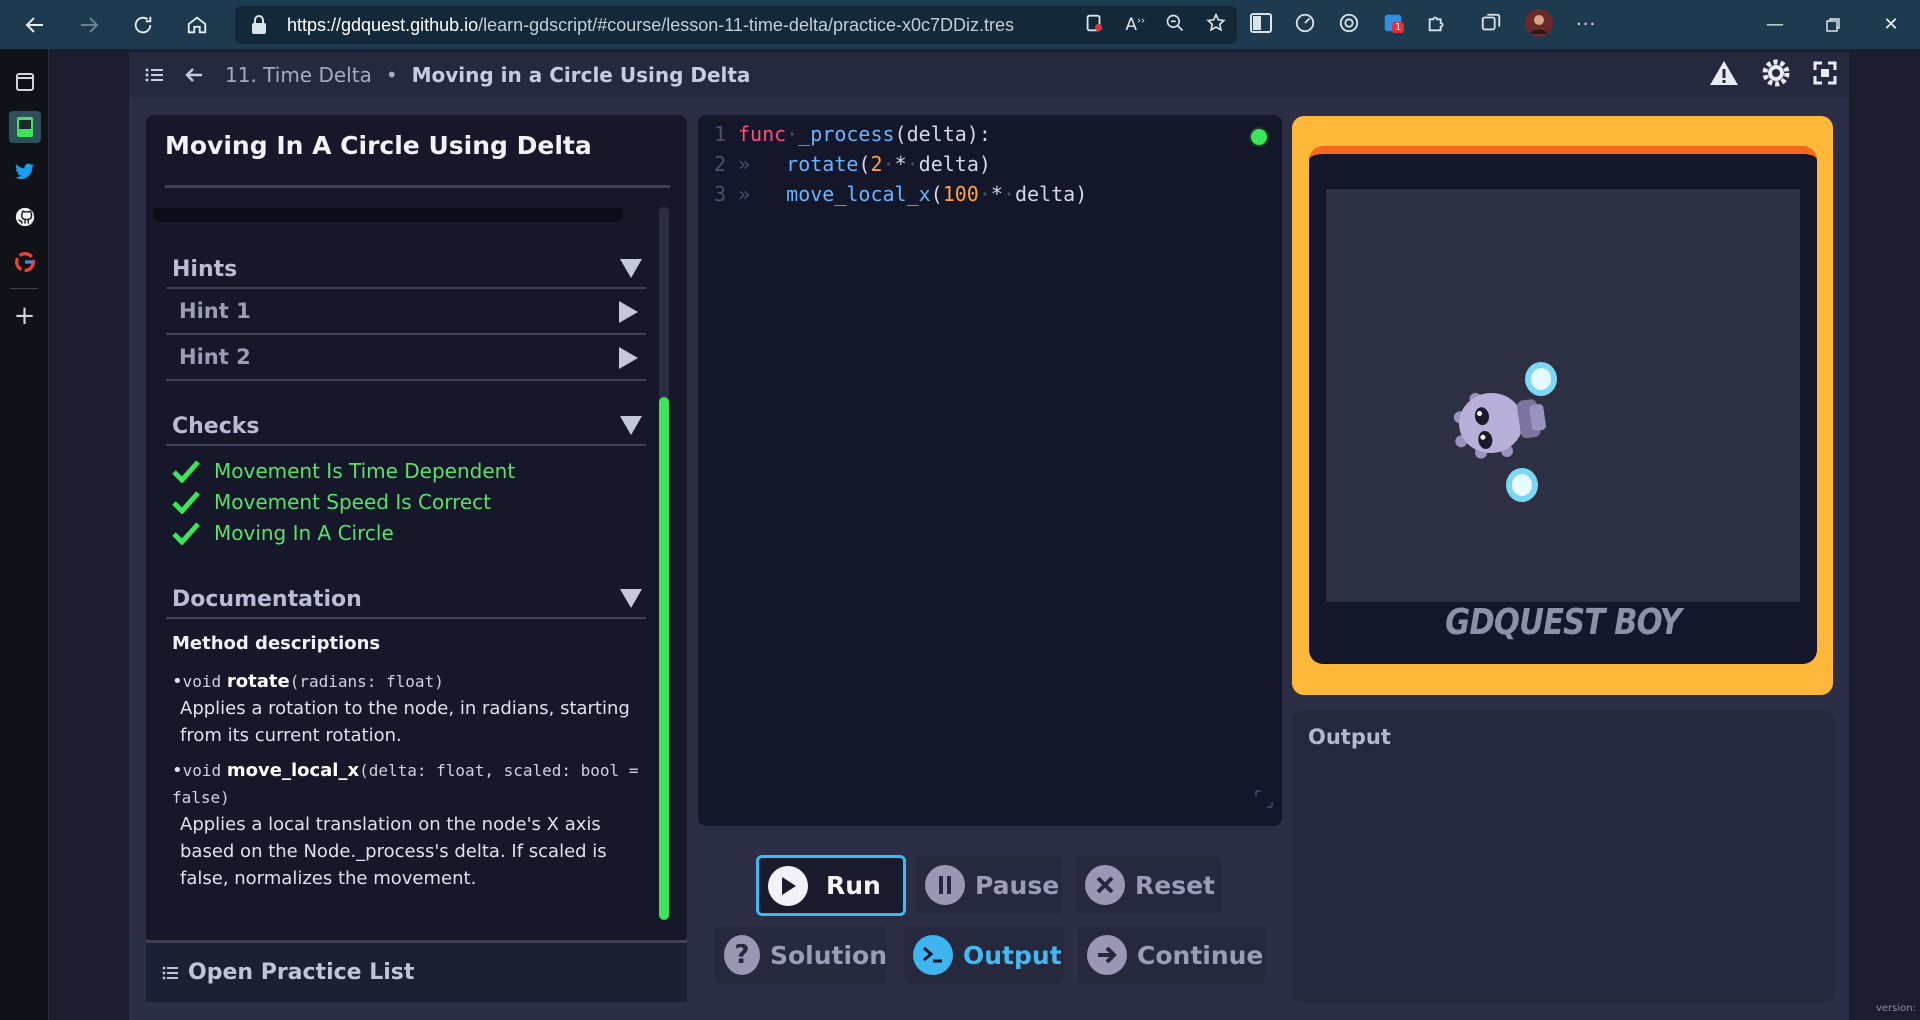 This screenshot has width=1920, height=1020. Describe the element at coordinates (945, 885) in the screenshot. I see `pause-icon` at that location.